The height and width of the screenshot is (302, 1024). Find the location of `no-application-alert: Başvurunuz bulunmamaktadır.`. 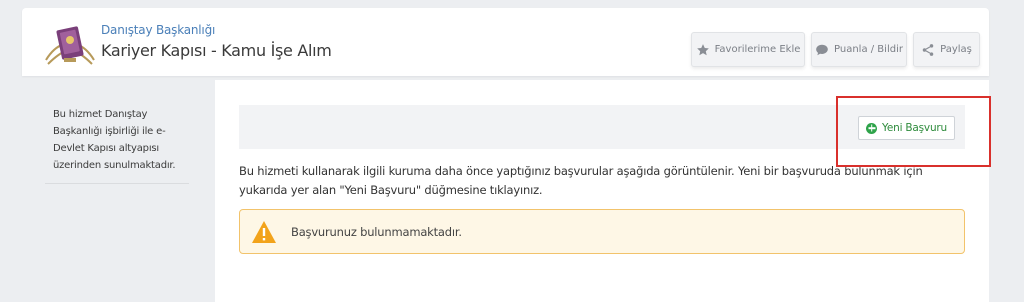

no-application-alert: Başvurunuz bulunmamaktadır. is located at coordinates (602, 231).